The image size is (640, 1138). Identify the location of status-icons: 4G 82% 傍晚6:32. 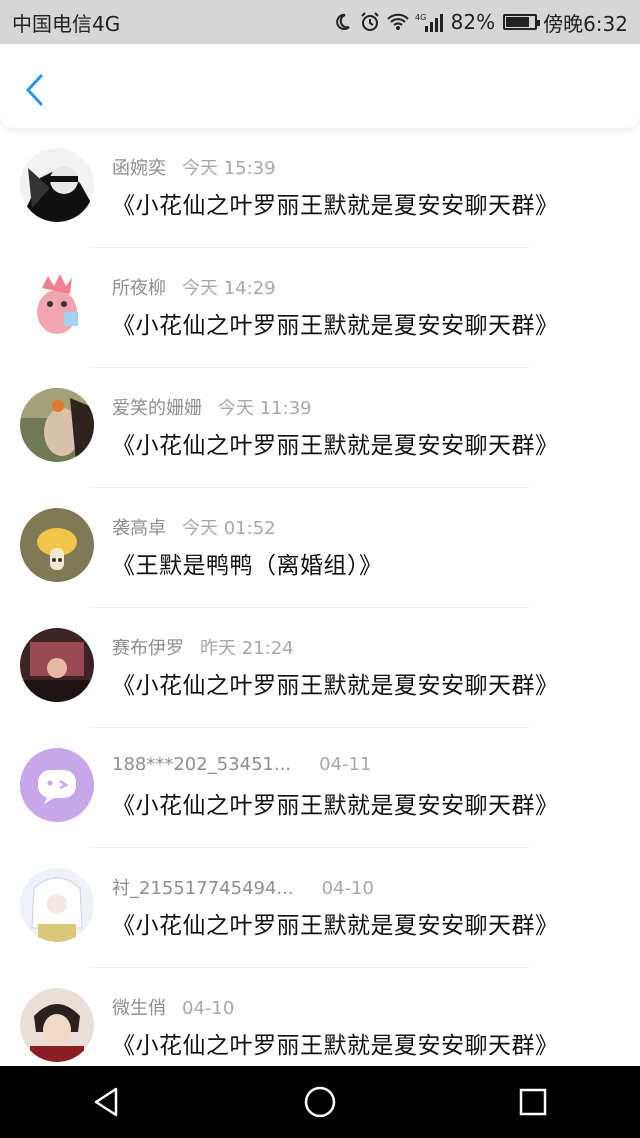
(479, 22).